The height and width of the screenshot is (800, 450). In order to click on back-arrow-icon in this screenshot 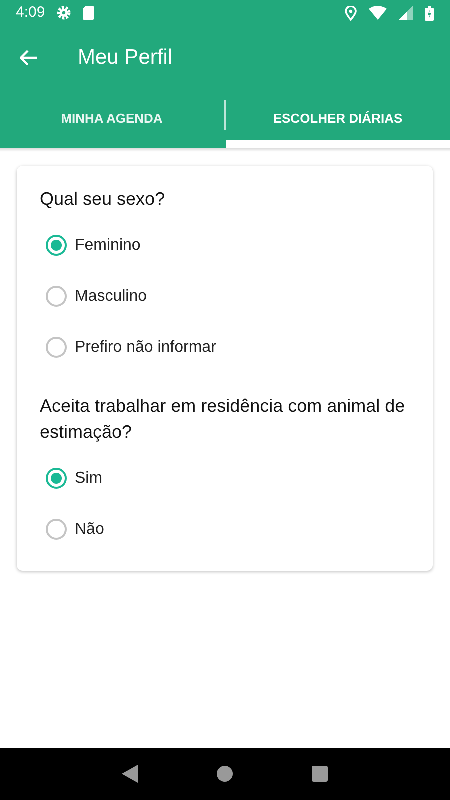, I will do `click(29, 58)`.